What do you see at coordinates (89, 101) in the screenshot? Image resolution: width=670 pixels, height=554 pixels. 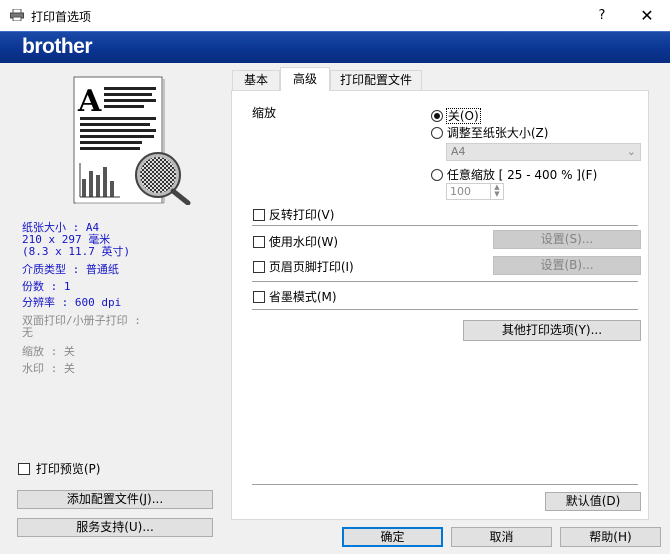 I see `svg-text: A` at bounding box center [89, 101].